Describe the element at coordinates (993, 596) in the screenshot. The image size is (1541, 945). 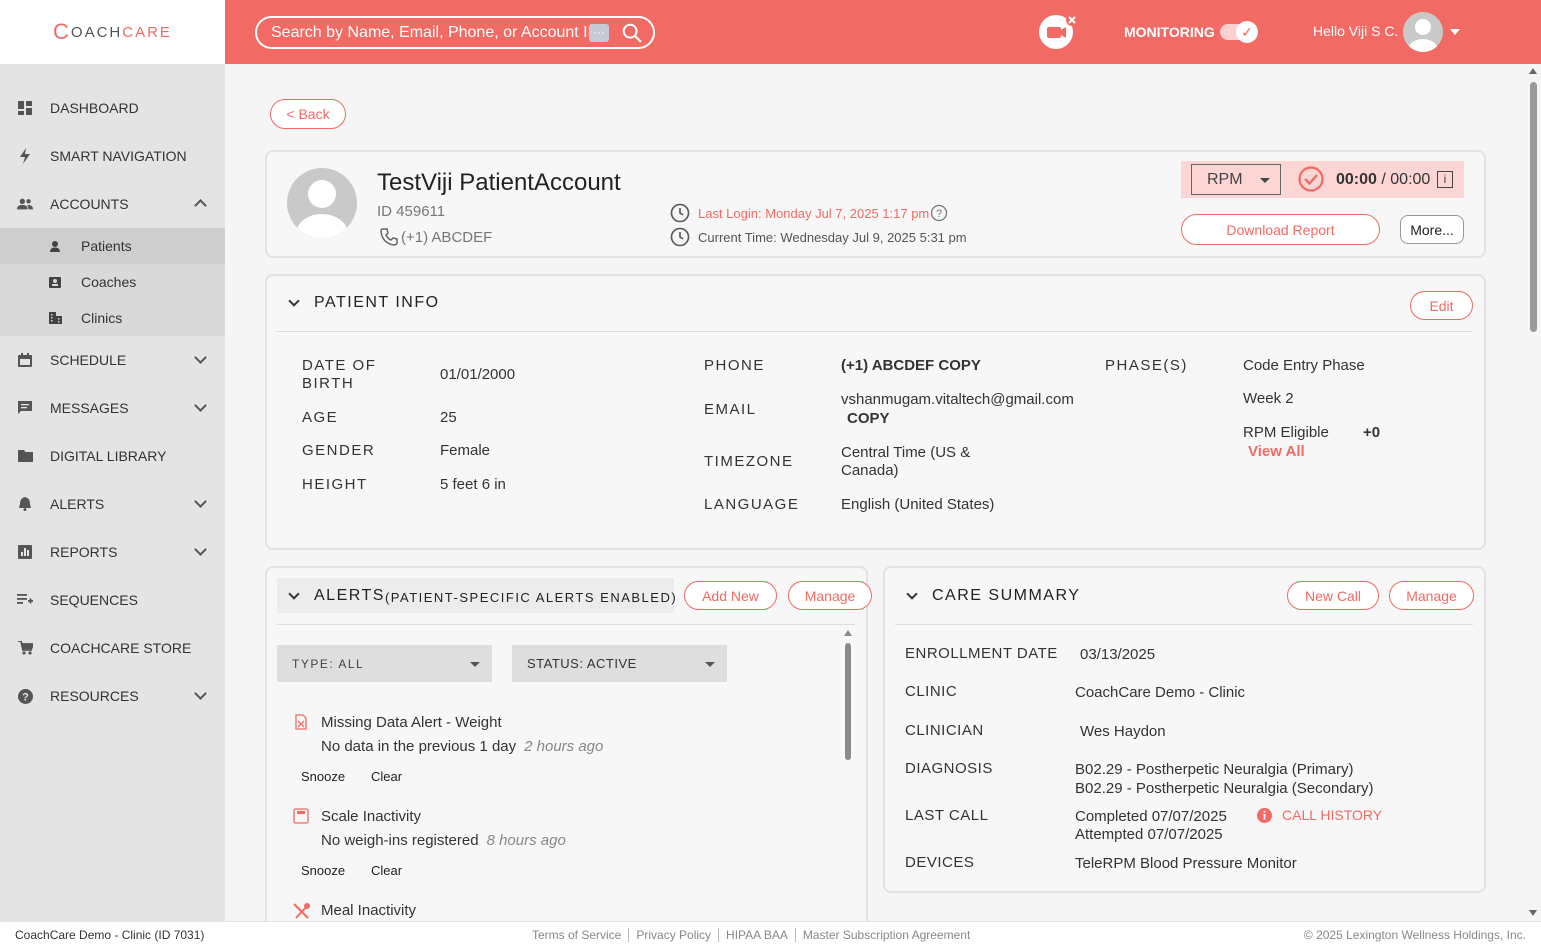
I see `care-summary-title: CARE SUMMARY` at that location.